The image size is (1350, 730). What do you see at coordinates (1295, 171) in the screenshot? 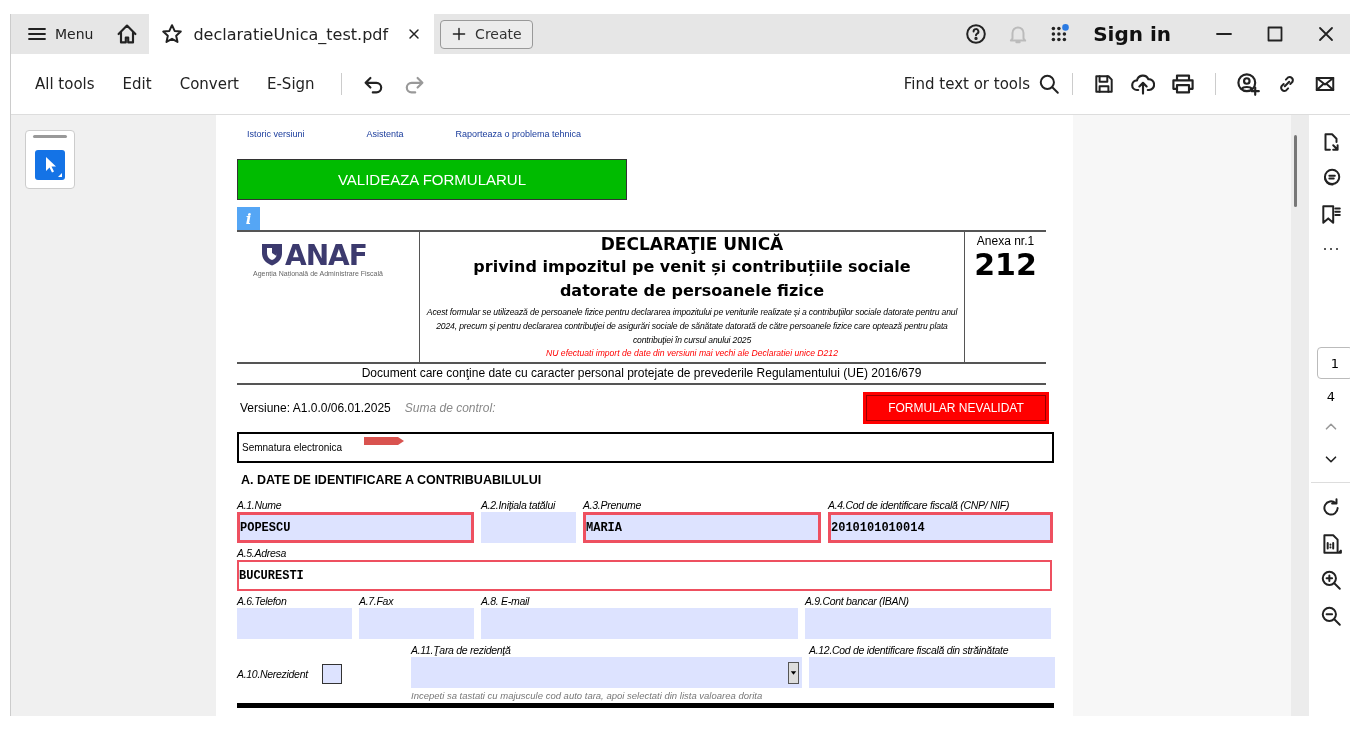
I see `scrollbar-thumb` at bounding box center [1295, 171].